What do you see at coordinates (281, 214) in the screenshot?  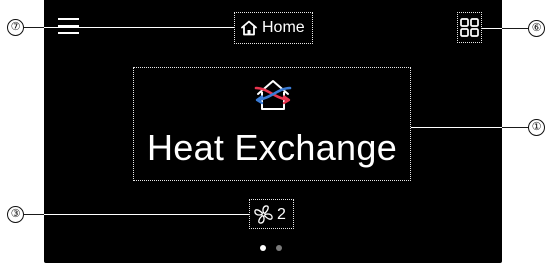 I see `fan-speed-value: 2` at bounding box center [281, 214].